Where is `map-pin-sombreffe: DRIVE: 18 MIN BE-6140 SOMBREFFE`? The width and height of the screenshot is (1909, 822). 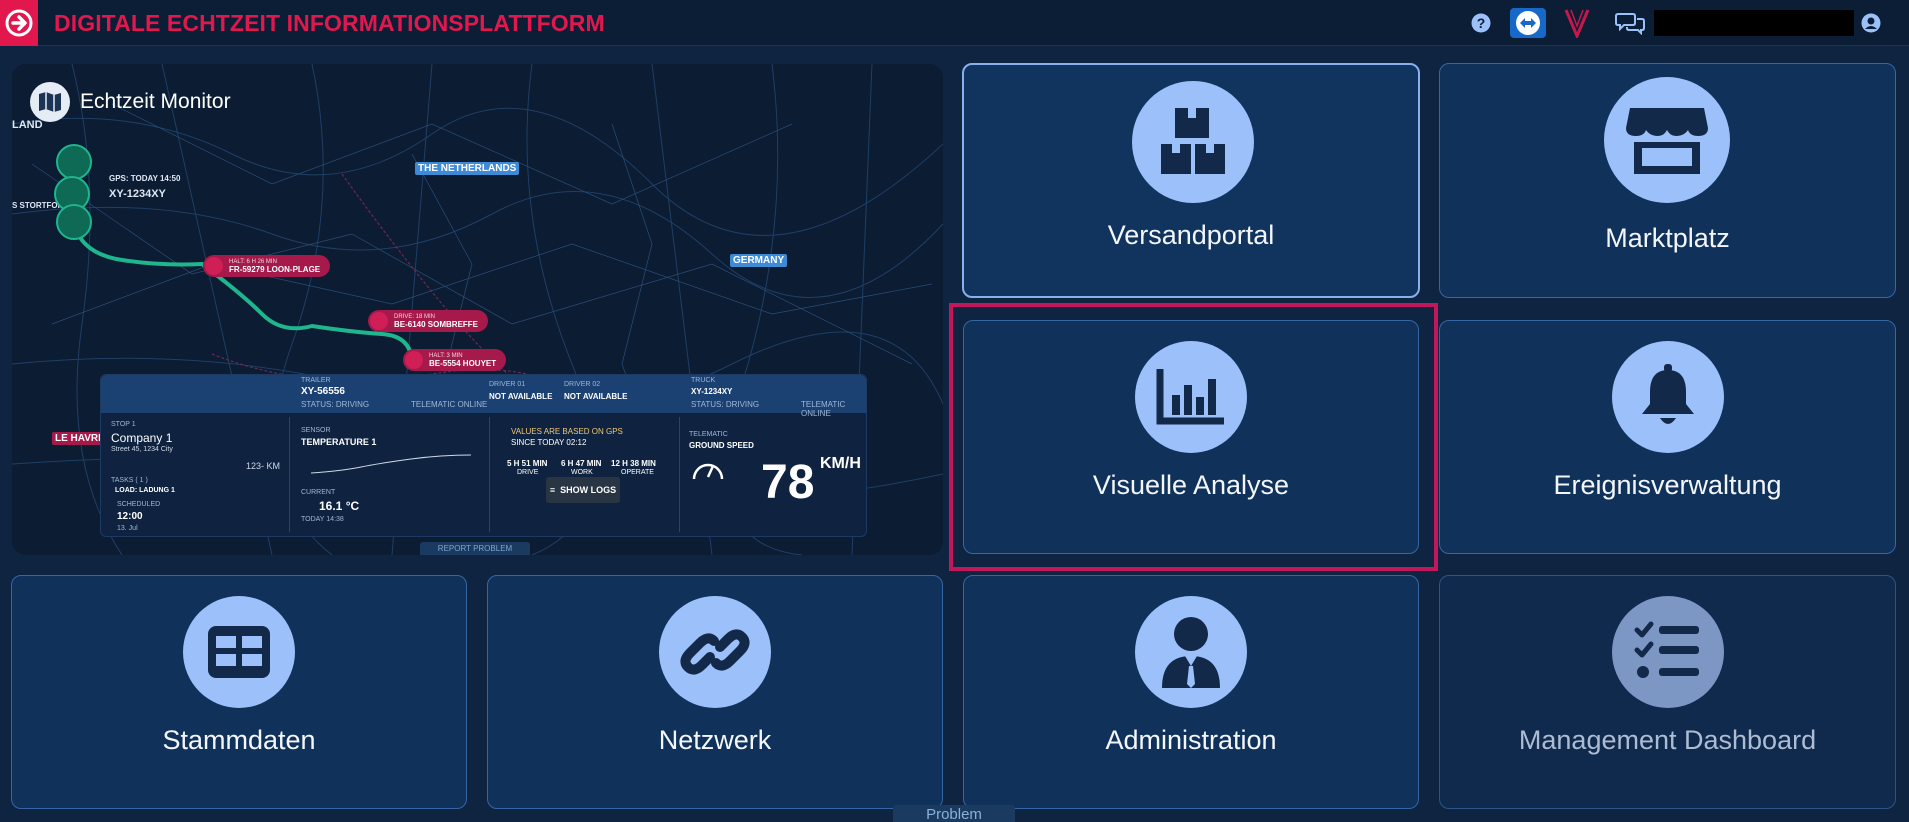
map-pin-sombreffe: DRIVE: 18 MIN BE-6140 SOMBREFFE is located at coordinates (428, 321).